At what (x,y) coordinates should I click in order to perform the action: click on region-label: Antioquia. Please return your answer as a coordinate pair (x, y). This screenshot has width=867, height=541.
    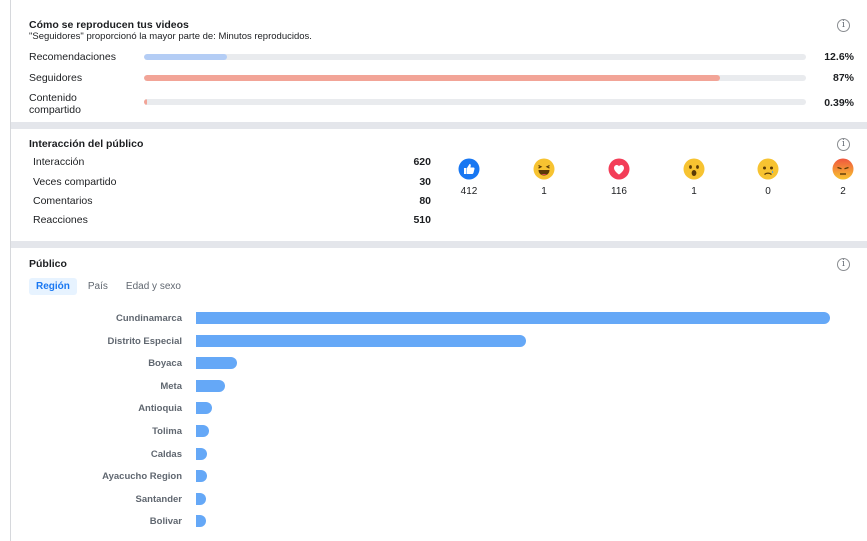
    Looking at the image, I should click on (160, 409).